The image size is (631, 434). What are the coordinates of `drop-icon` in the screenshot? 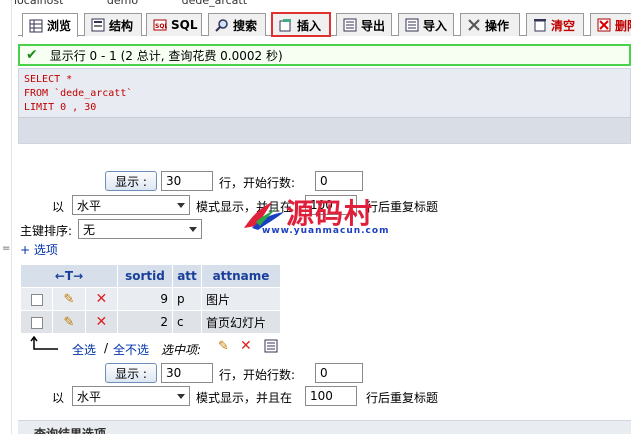 It's located at (604, 25).